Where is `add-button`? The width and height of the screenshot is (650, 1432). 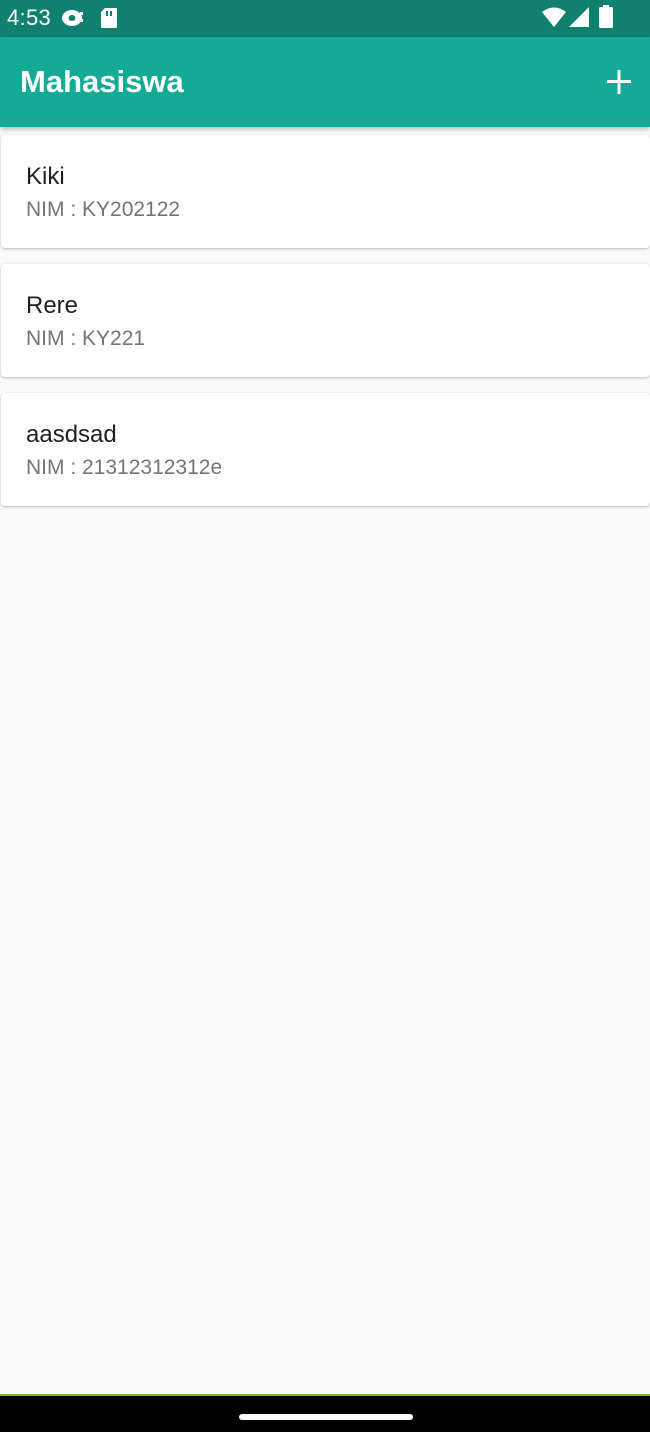 add-button is located at coordinates (619, 82).